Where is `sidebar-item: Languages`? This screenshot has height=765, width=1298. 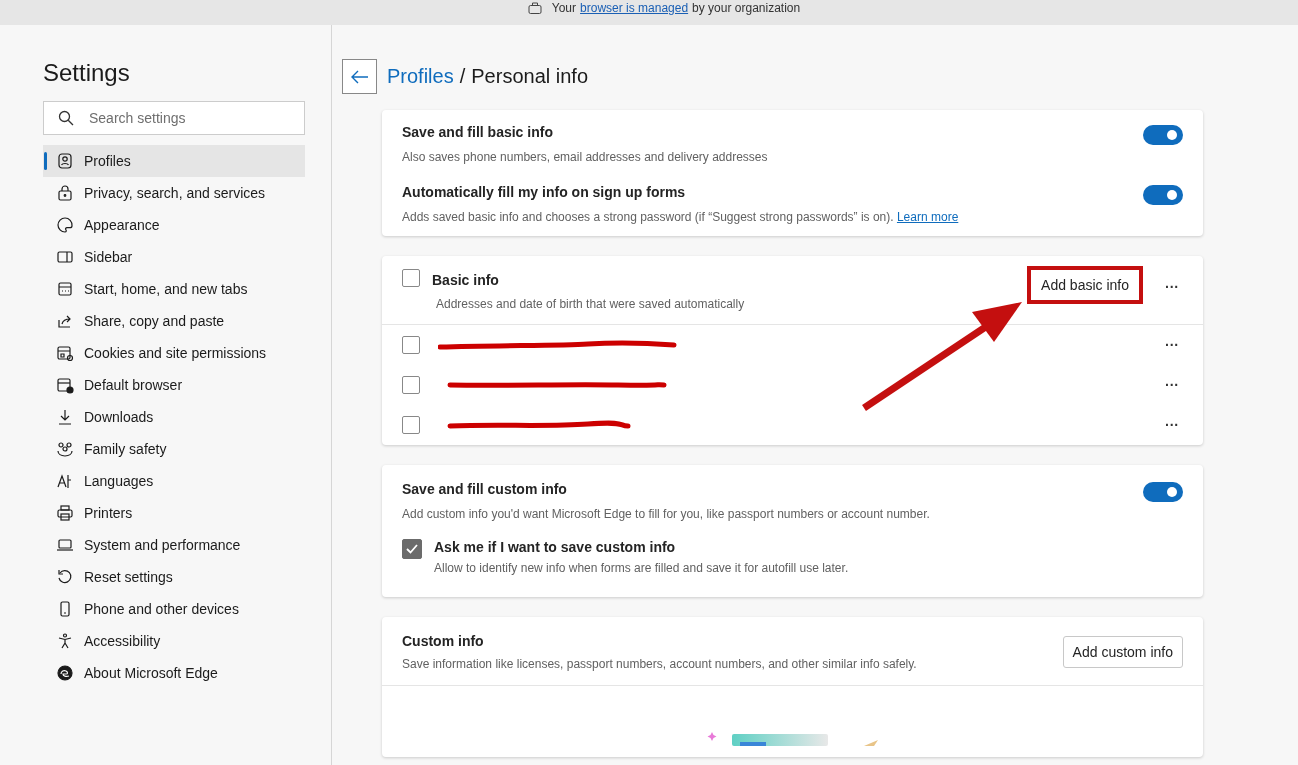
sidebar-item: Languages is located at coordinates (174, 481).